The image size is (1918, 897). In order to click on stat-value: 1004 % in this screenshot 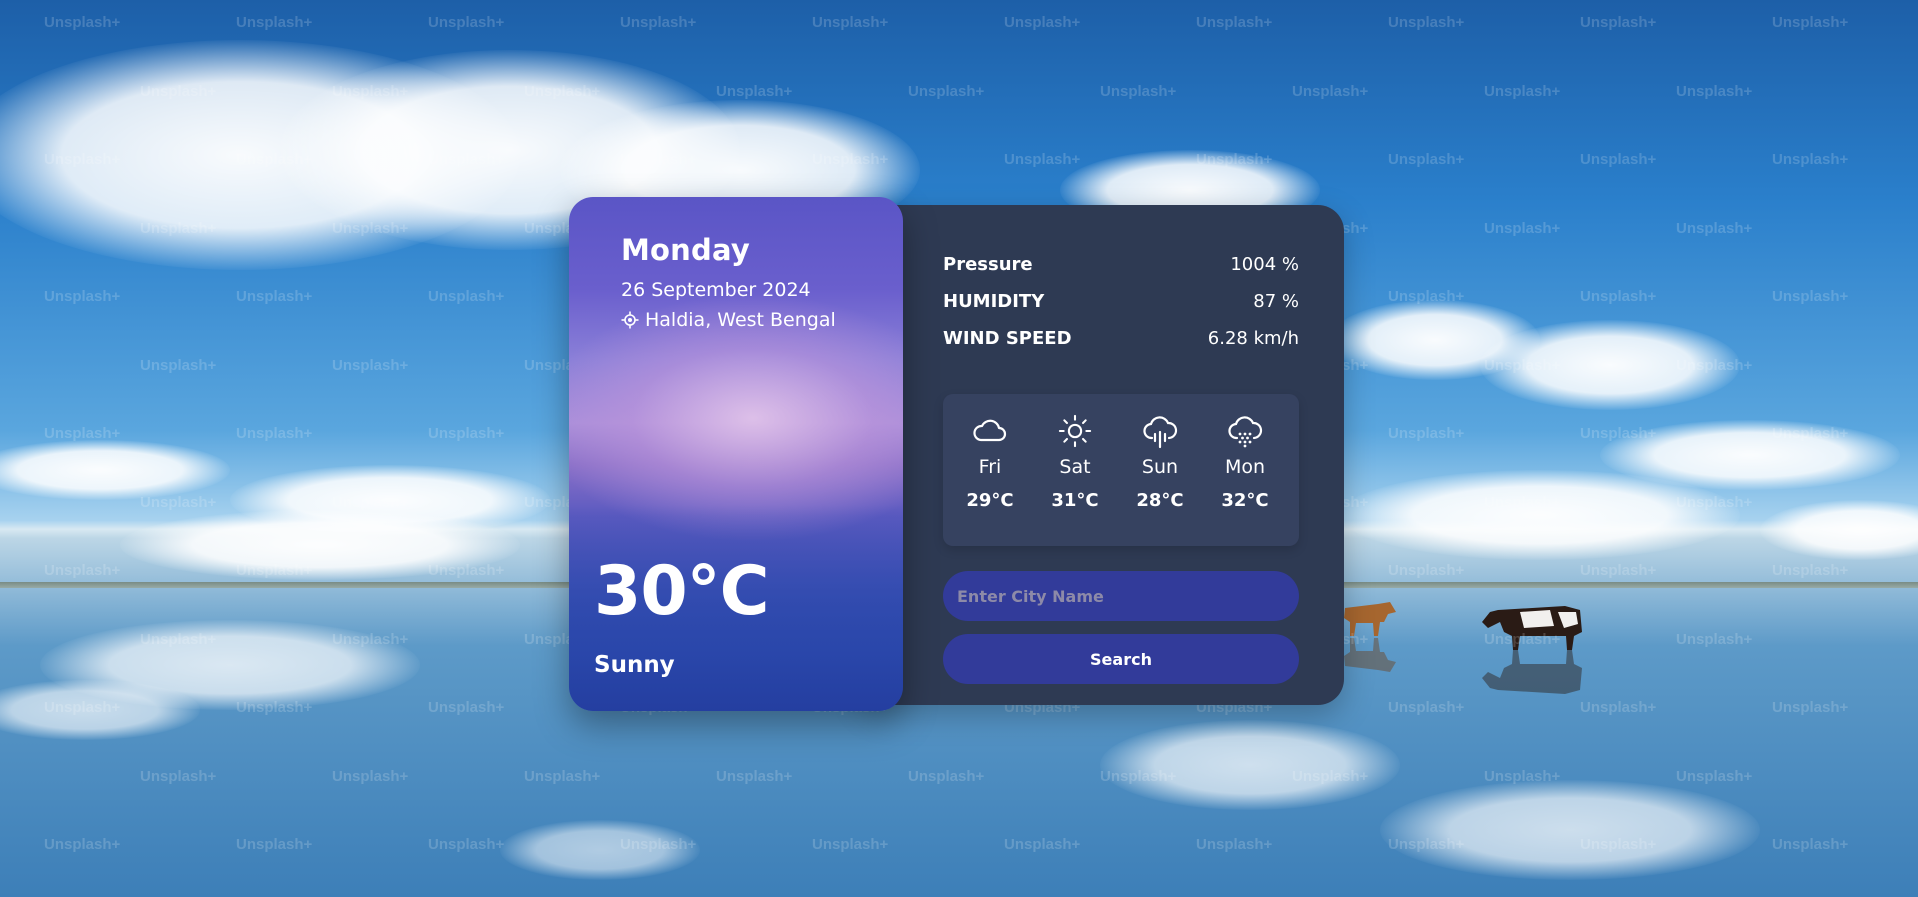, I will do `click(1264, 264)`.